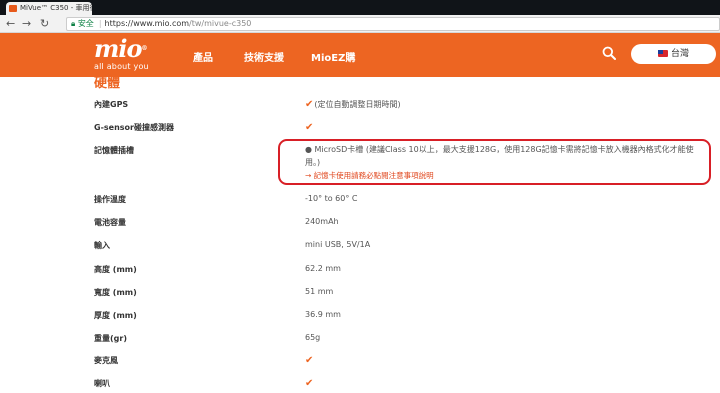 Image resolution: width=720 pixels, height=393 pixels. Describe the element at coordinates (115, 292) in the screenshot. I see `spec-label: 寬度 (mm)` at that location.